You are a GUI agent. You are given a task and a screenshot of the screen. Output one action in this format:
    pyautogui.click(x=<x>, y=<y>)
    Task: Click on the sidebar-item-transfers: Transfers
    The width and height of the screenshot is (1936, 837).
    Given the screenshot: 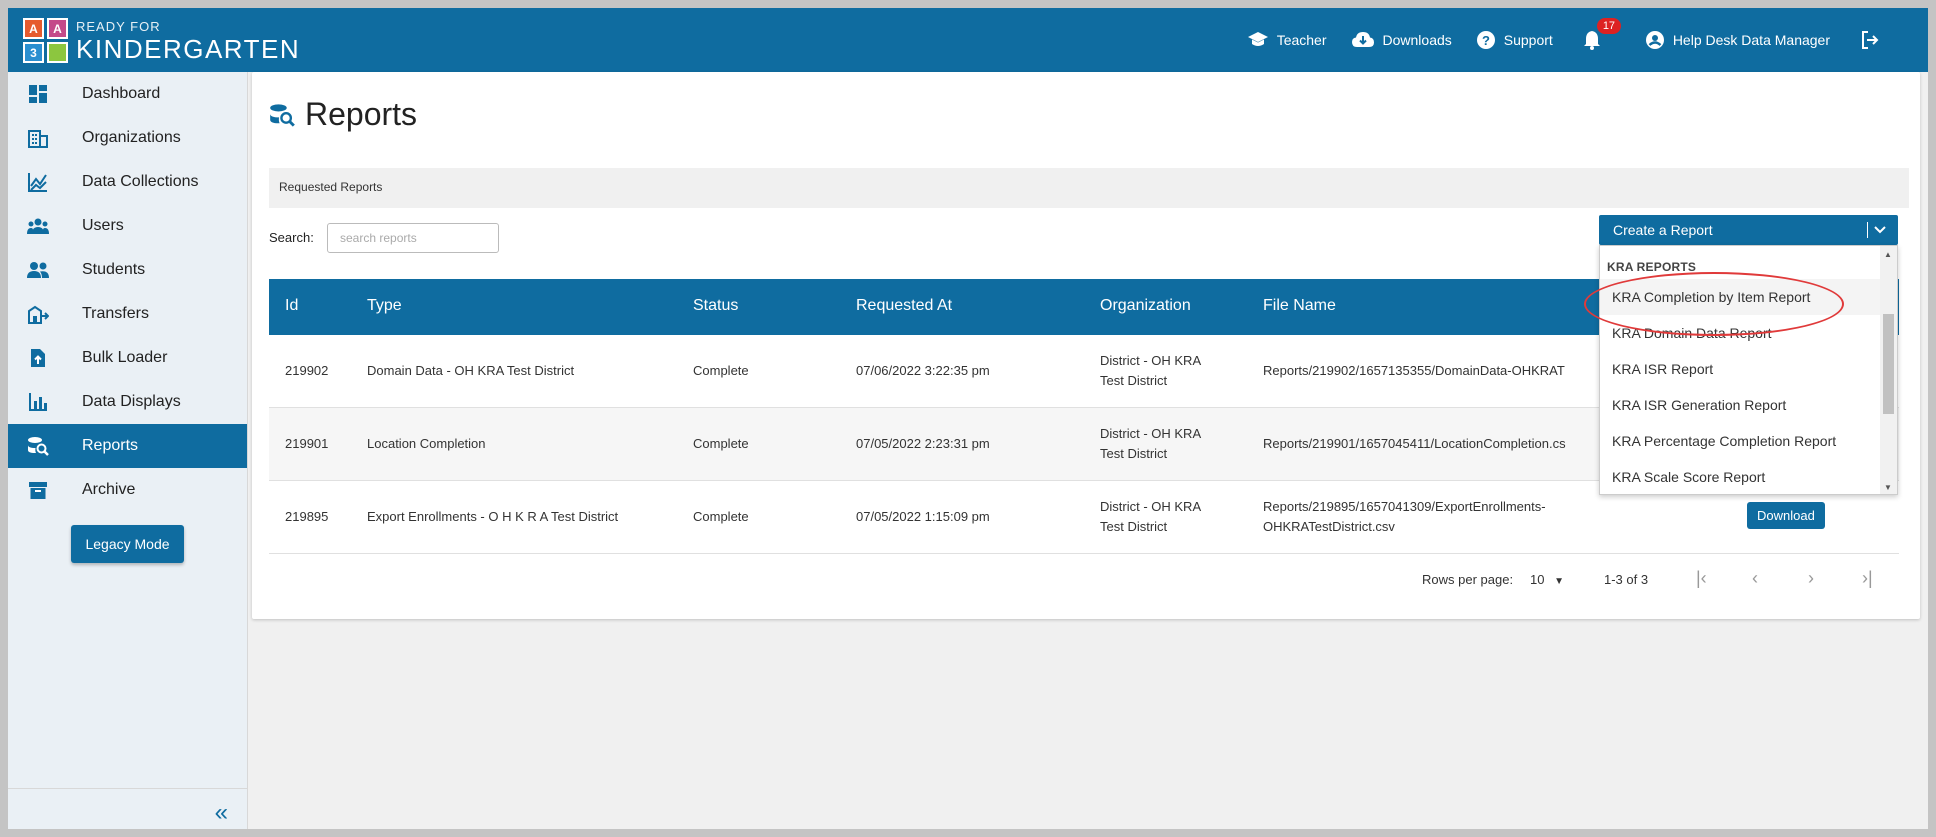 What is the action you would take?
    pyautogui.click(x=127, y=314)
    